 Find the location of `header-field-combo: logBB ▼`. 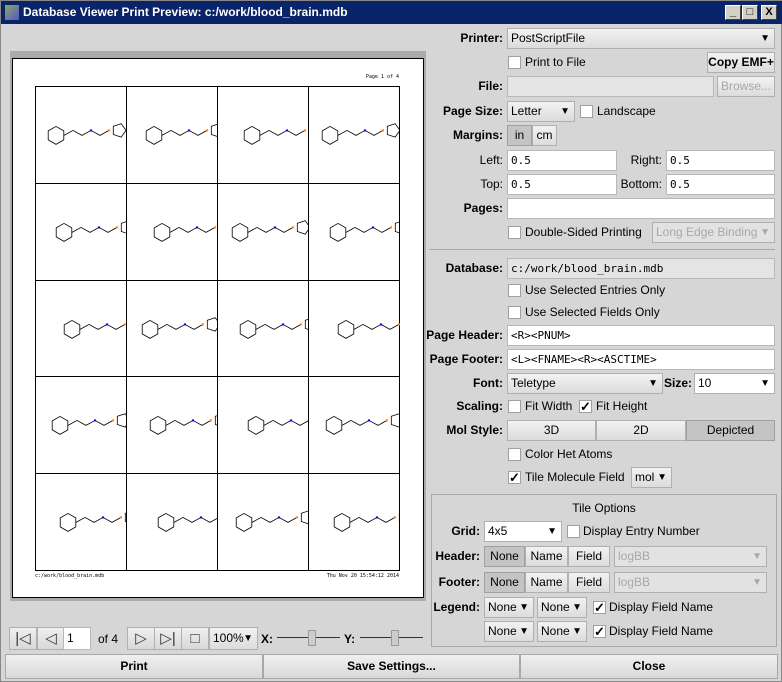

header-field-combo: logBB ▼ is located at coordinates (690, 556).